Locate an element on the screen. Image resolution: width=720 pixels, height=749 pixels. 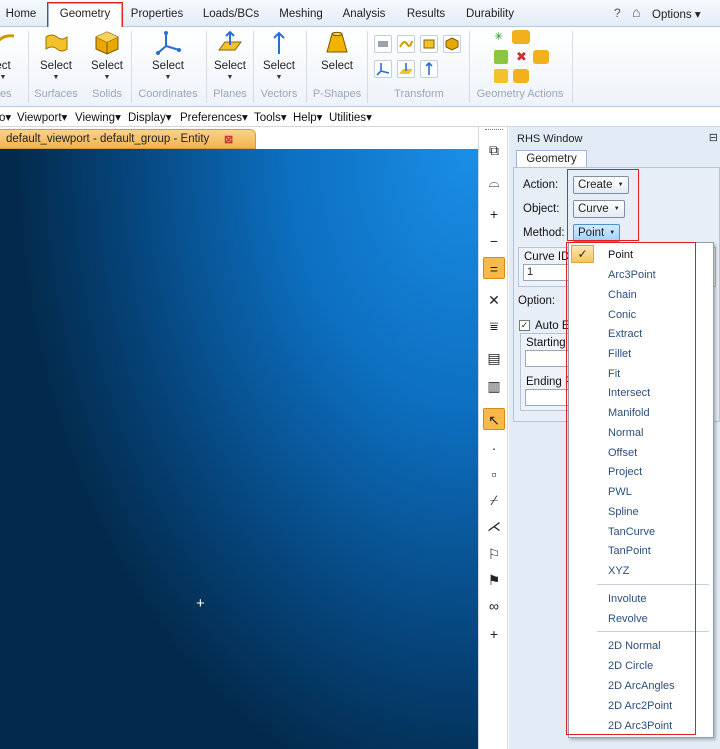
pin-icon: ⊟ is located at coordinates (713, 137).